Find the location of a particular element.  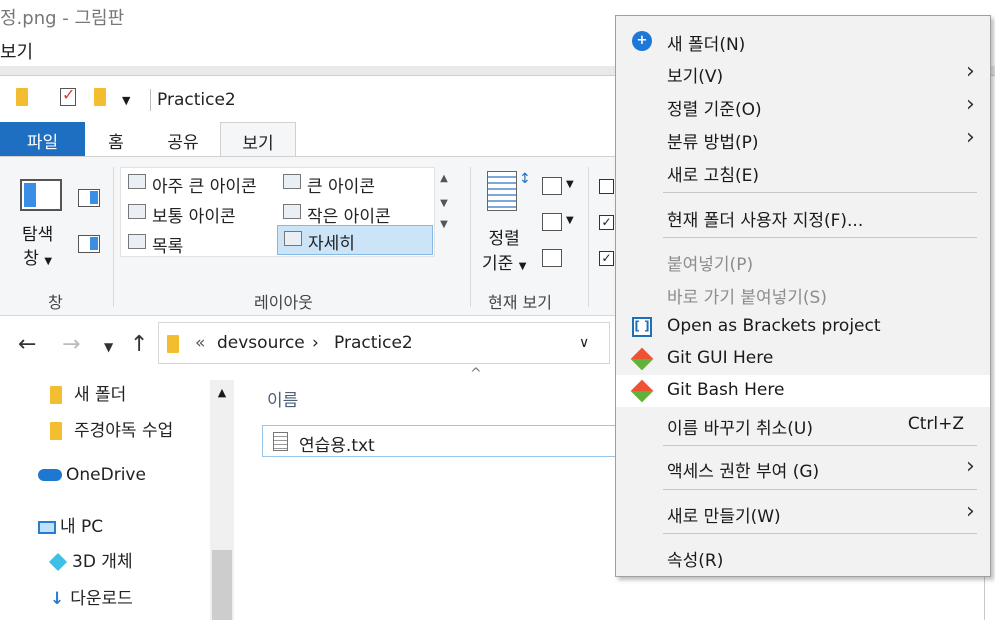

menu-undo-rename: 이름 바꾸기 취소(U) Ctrl+Z is located at coordinates (803, 425).